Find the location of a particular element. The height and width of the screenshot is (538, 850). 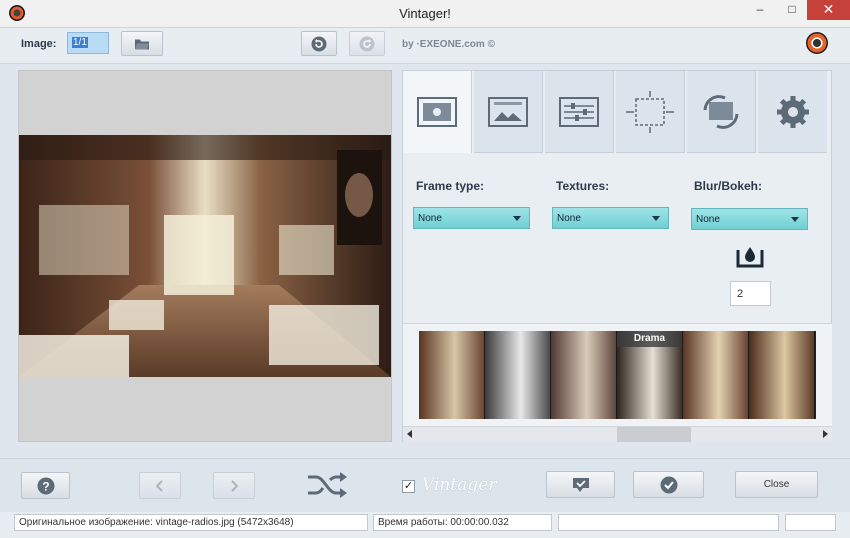

image-counter-value: 1/1 is located at coordinates (80, 42).